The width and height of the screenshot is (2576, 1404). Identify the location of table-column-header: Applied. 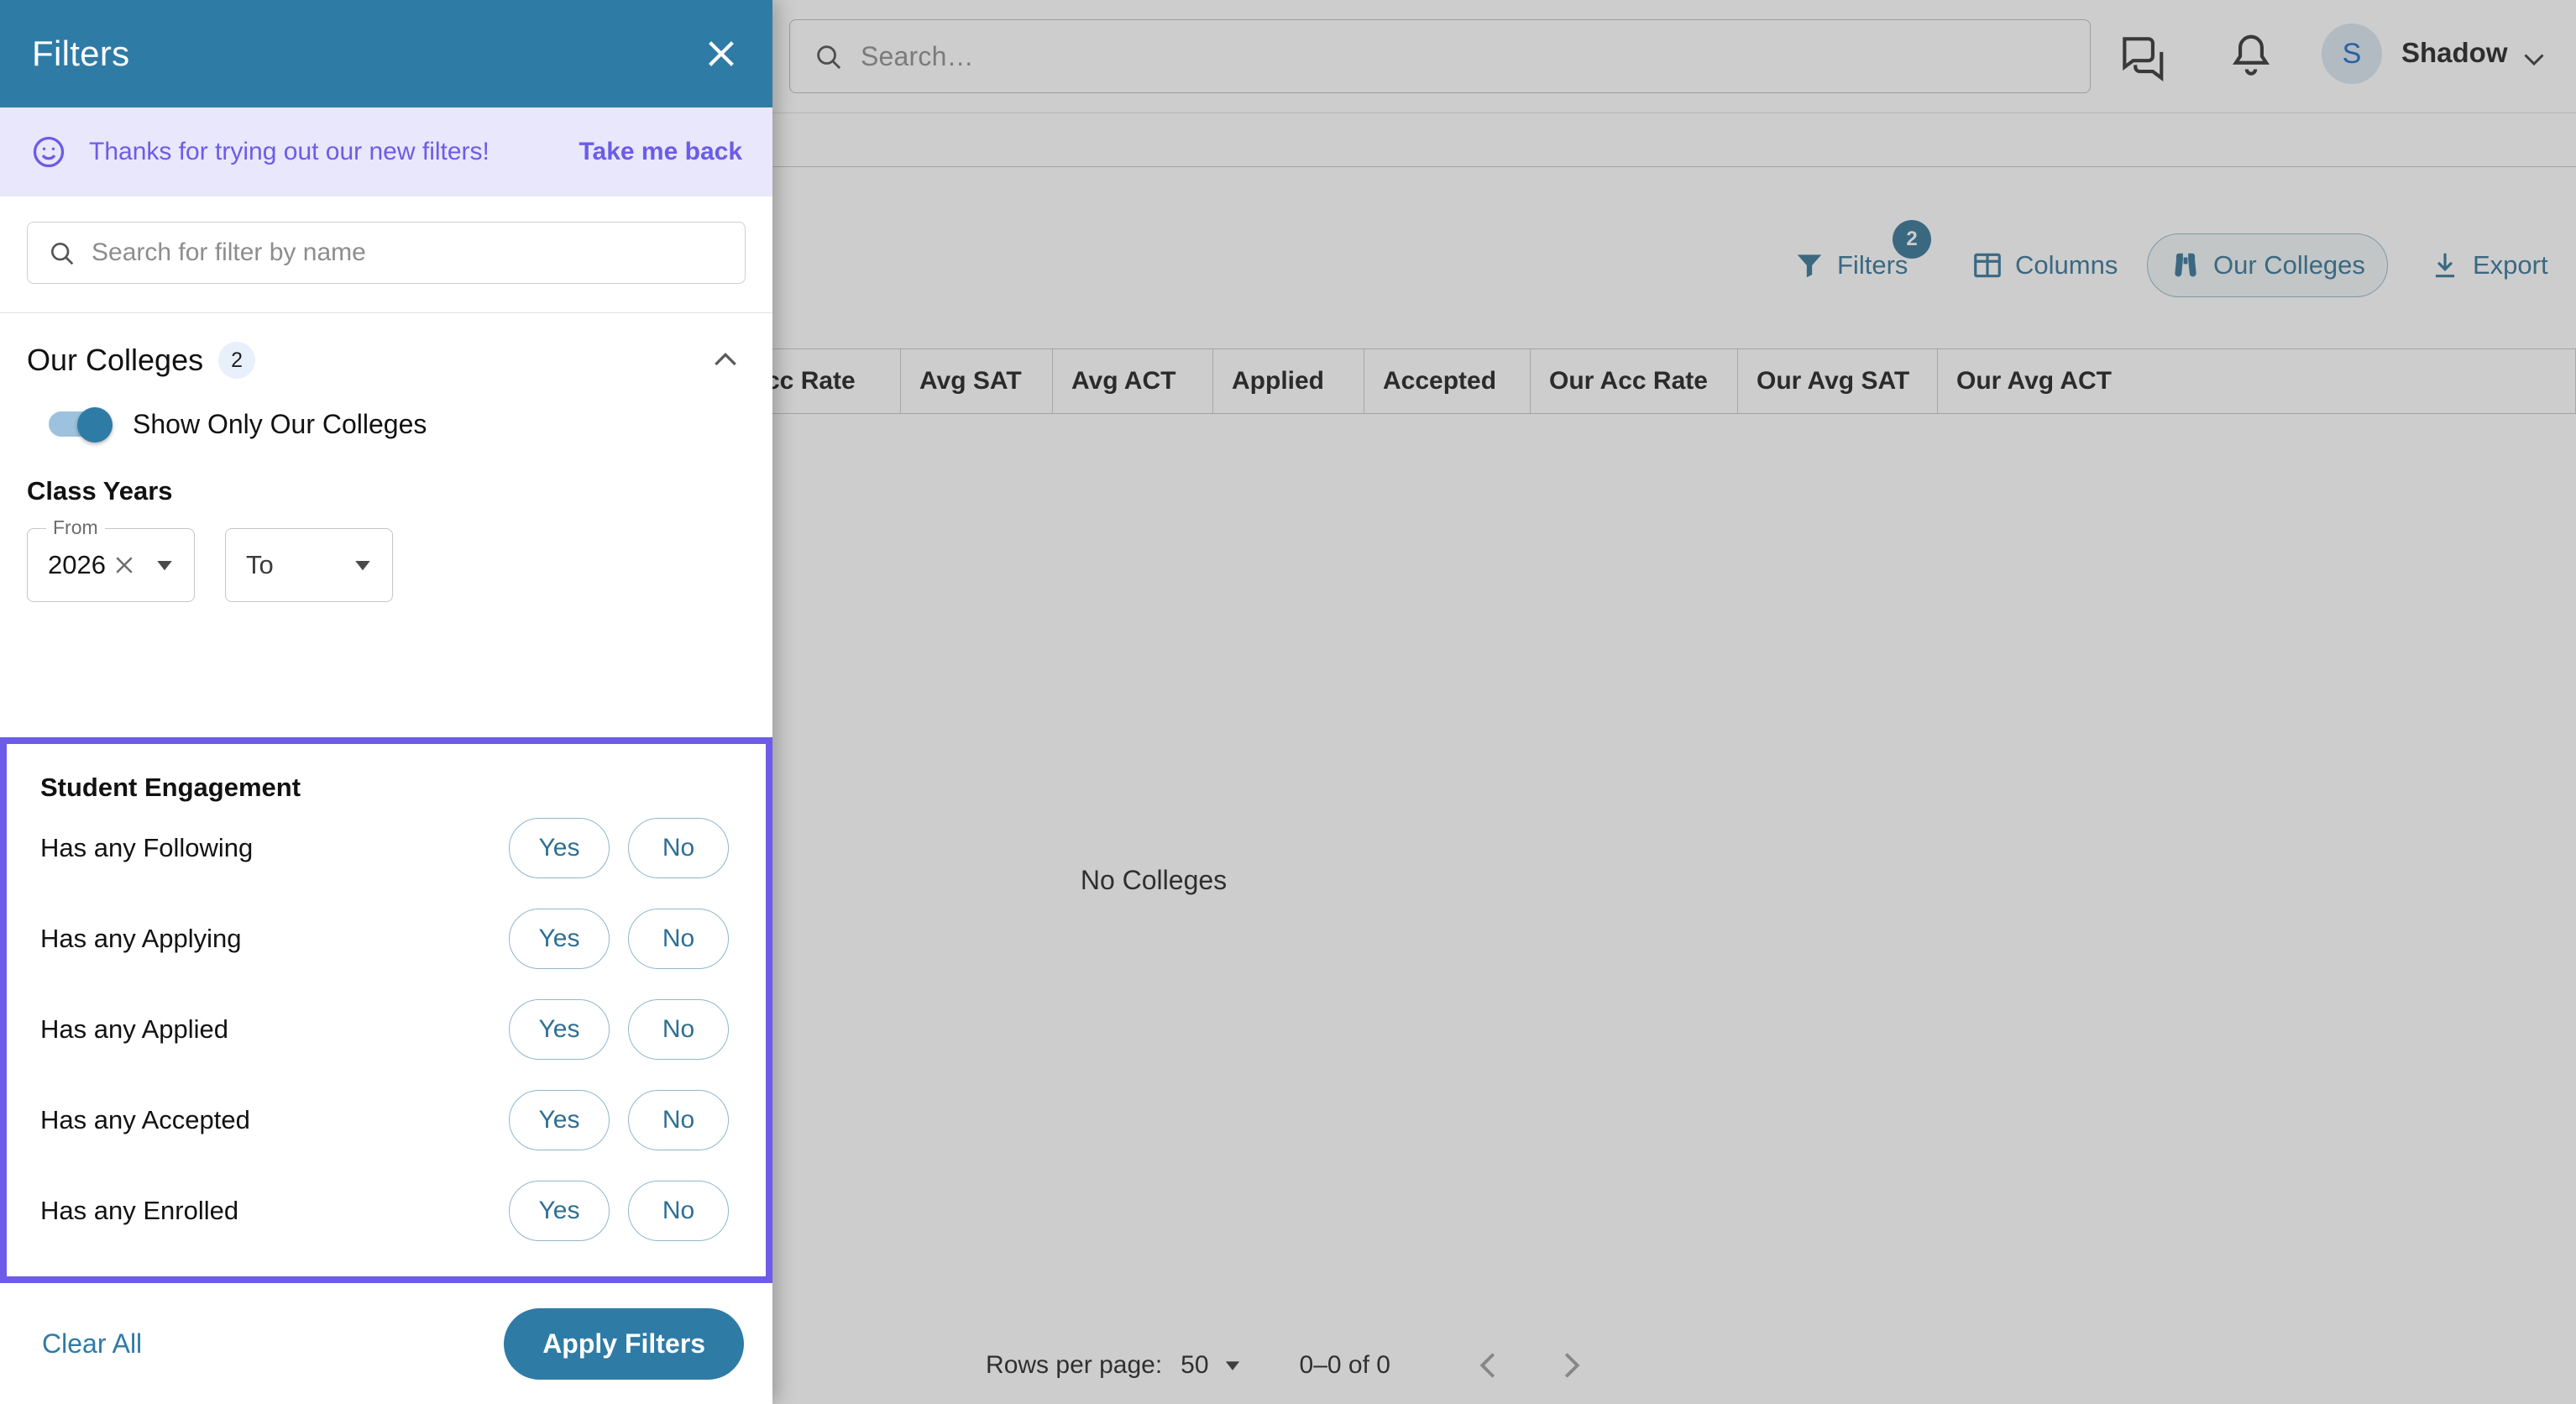
(1288, 381).